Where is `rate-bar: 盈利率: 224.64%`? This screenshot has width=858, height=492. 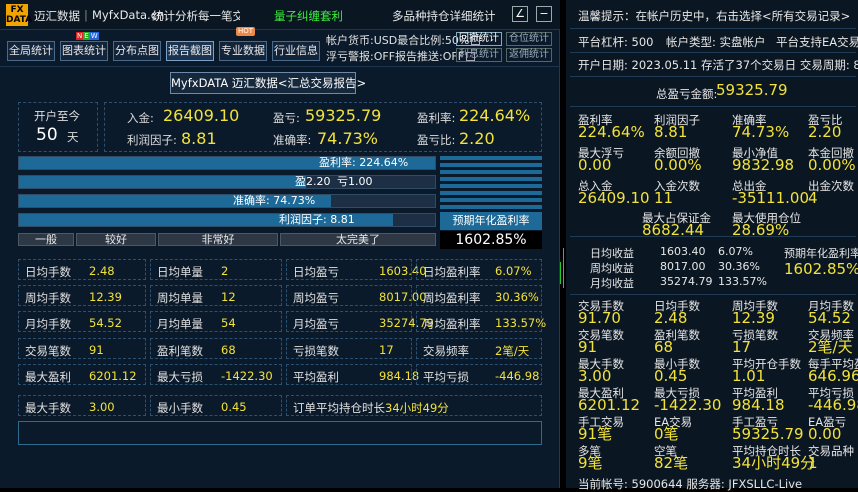 rate-bar: 盈利率: 224.64% is located at coordinates (227, 163).